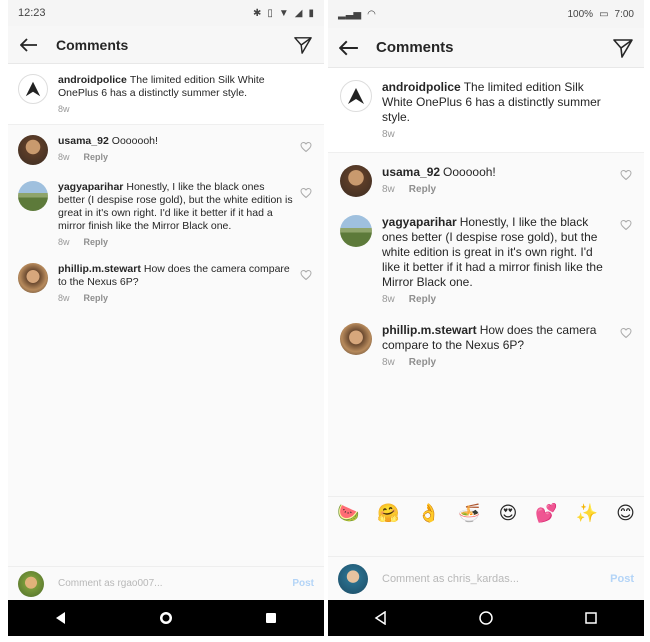 The height and width of the screenshot is (642, 650). Describe the element at coordinates (311, 13) in the screenshot. I see `battery-icon: ▮` at that location.